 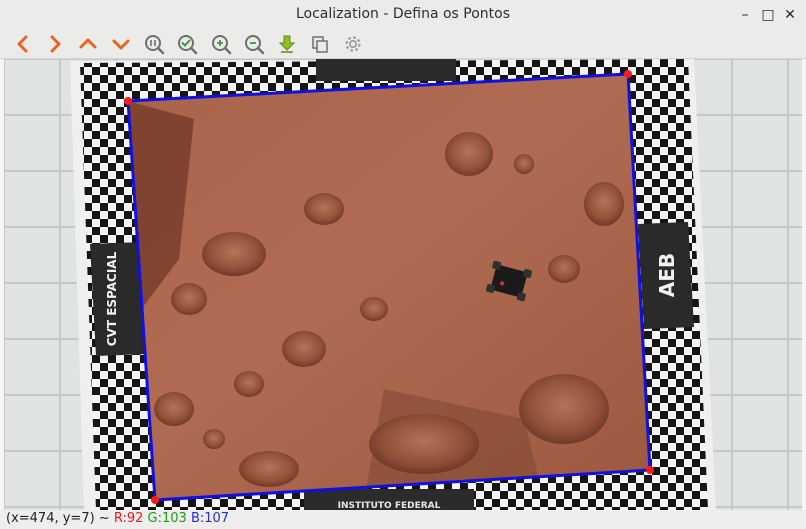 I want to click on pan-down-icon, so click(x=121, y=44).